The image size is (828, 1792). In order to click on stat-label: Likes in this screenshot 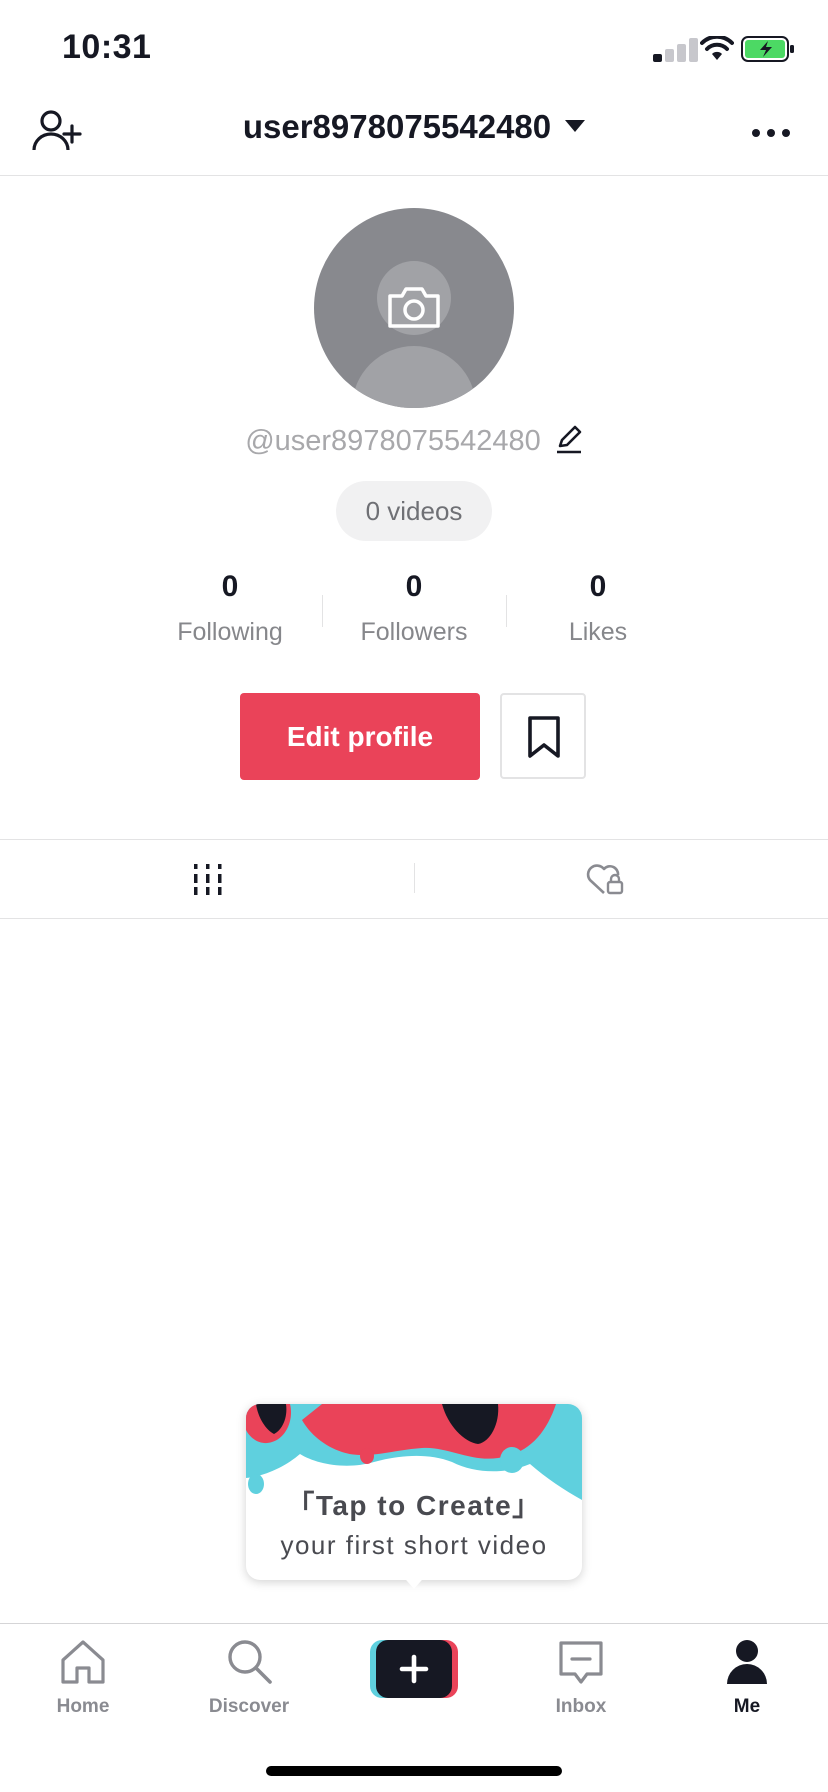, I will do `click(598, 632)`.